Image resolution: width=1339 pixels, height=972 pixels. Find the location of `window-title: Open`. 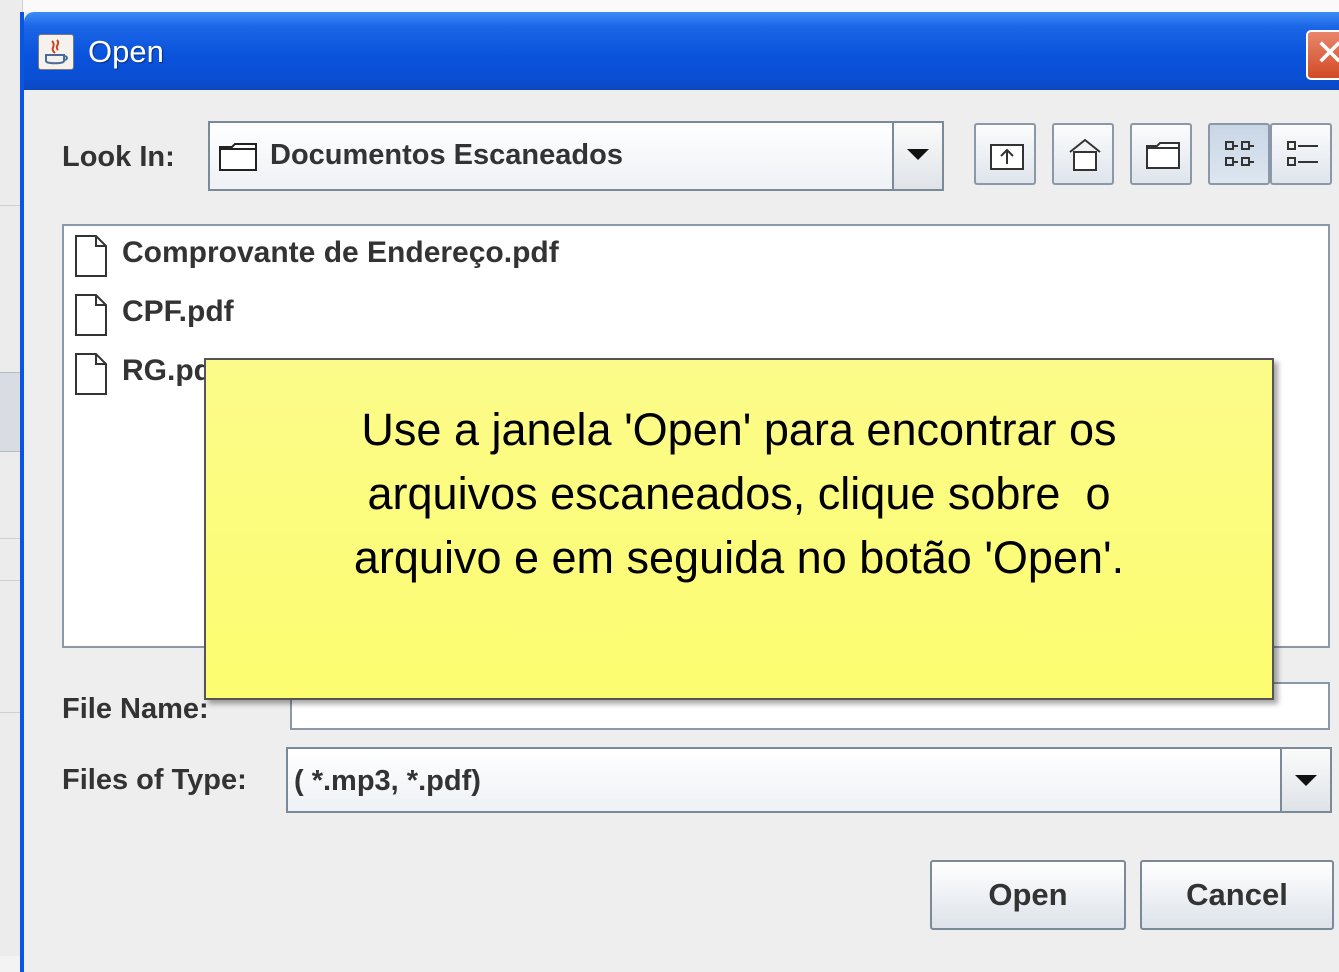

window-title: Open is located at coordinates (126, 51).